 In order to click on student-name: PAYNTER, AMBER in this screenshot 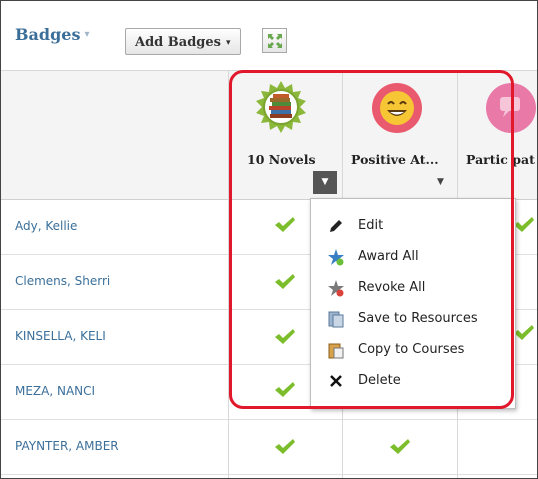, I will do `click(67, 446)`.